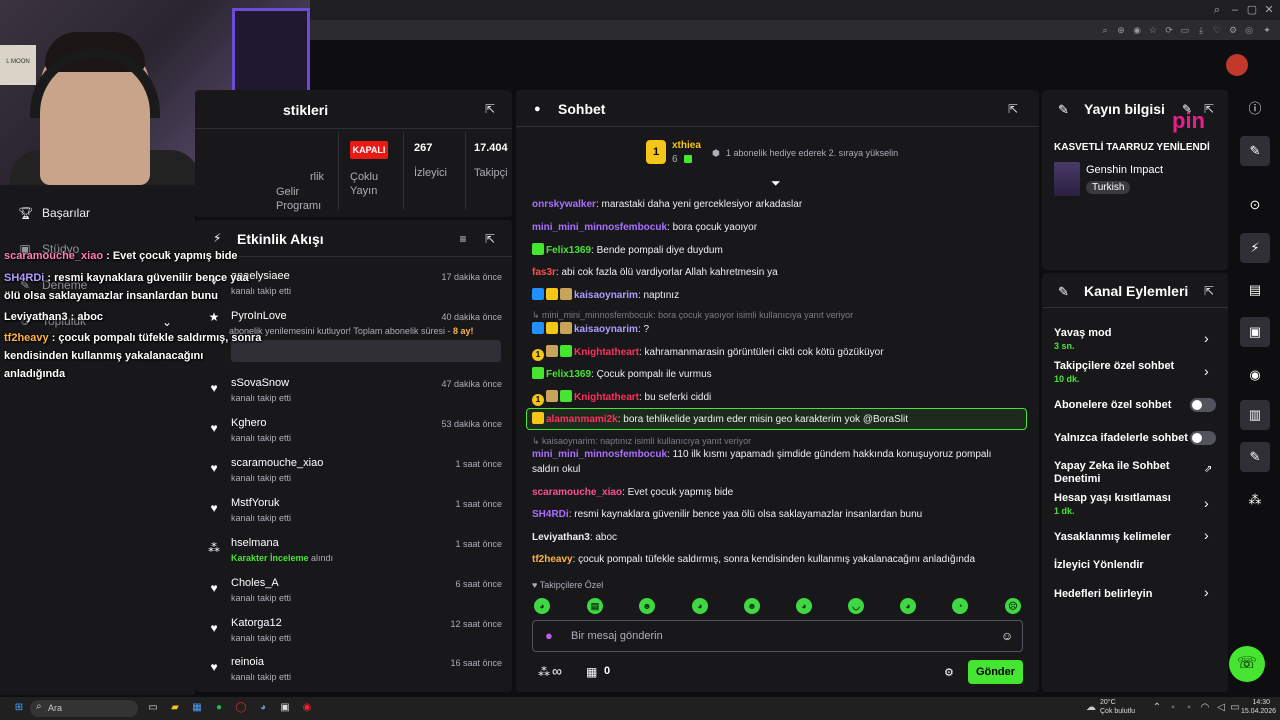 The image size is (1280, 720). I want to click on channel-points: ∞, so click(557, 671).